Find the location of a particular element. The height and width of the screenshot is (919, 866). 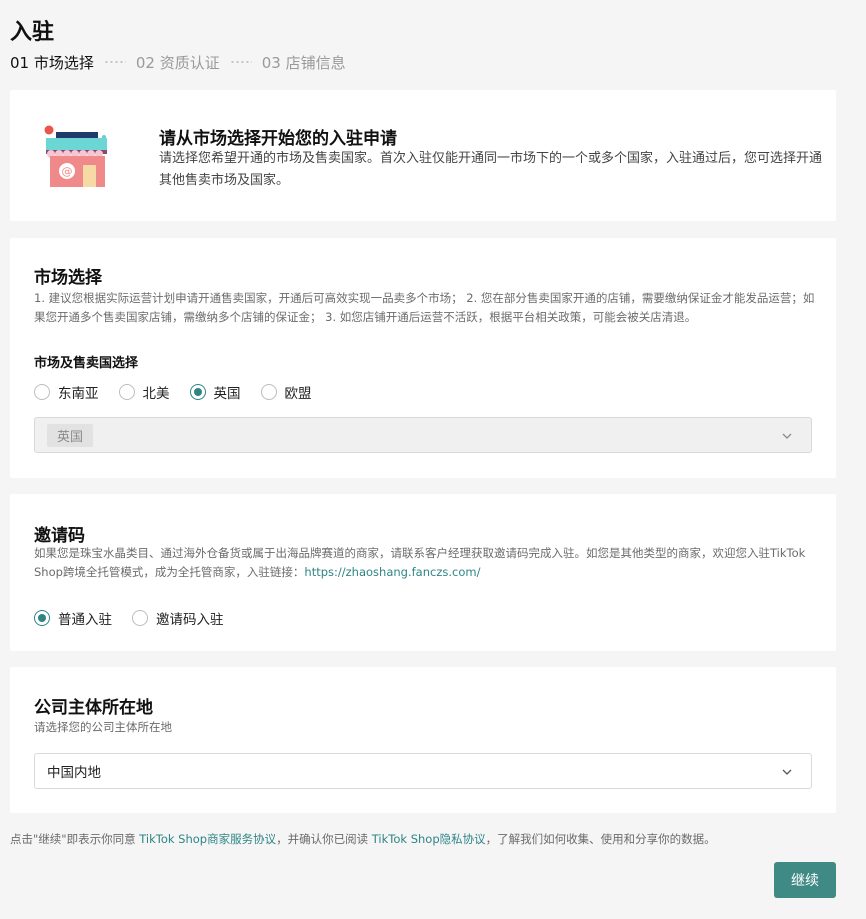

country-select: 英国 is located at coordinates (423, 435).